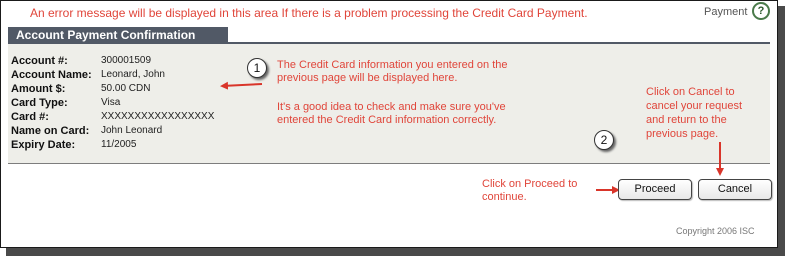 This screenshot has height=256, width=785. Describe the element at coordinates (735, 189) in the screenshot. I see `cancel-button: Cancel` at that location.